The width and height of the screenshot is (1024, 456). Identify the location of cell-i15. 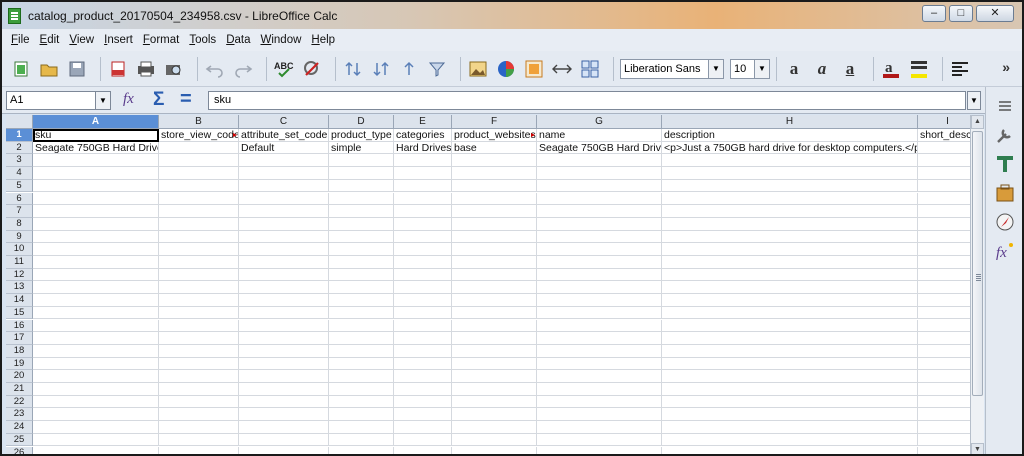
(944, 313).